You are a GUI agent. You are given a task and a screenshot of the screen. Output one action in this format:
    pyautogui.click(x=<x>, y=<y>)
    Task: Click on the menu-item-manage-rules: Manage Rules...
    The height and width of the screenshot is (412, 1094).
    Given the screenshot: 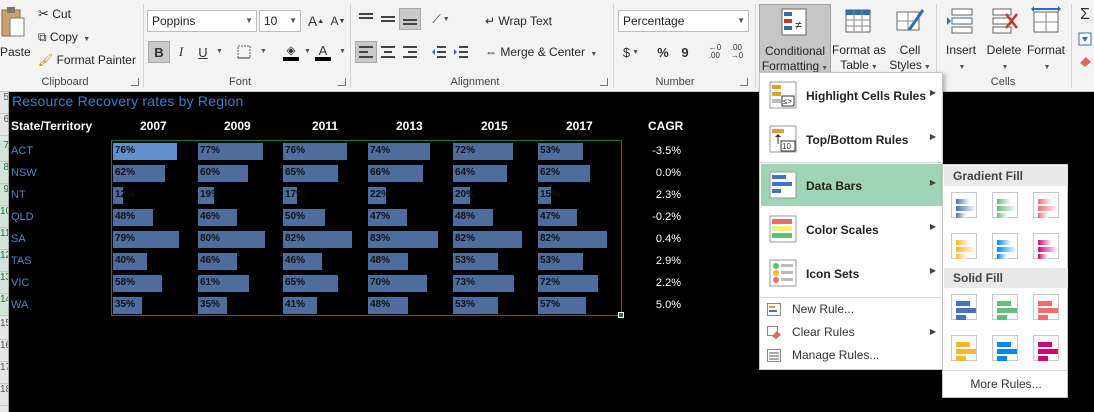 What is the action you would take?
    pyautogui.click(x=851, y=355)
    